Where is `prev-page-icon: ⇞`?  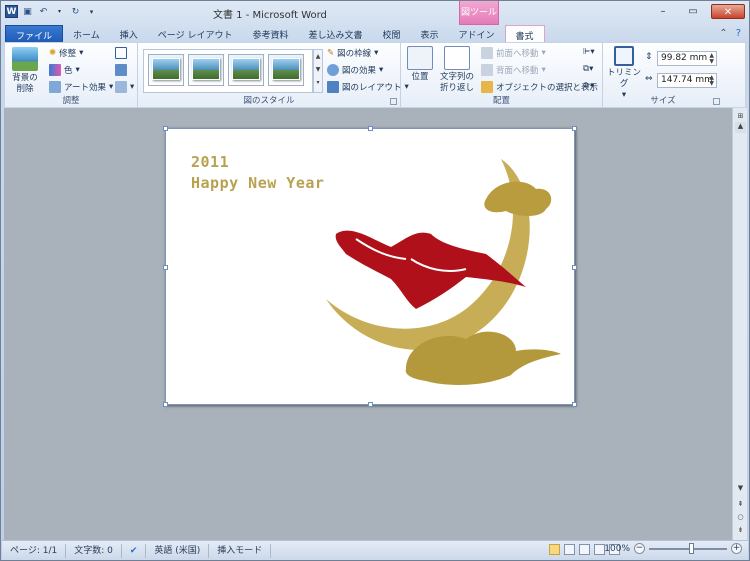
prev-page-icon: ⇞ is located at coordinates (740, 505).